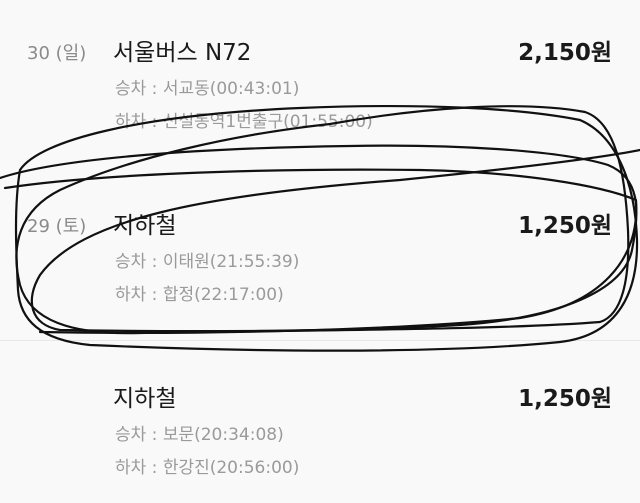 This screenshot has height=503, width=640. What do you see at coordinates (565, 53) in the screenshot?
I see `fare-amount: 2,150원` at bounding box center [565, 53].